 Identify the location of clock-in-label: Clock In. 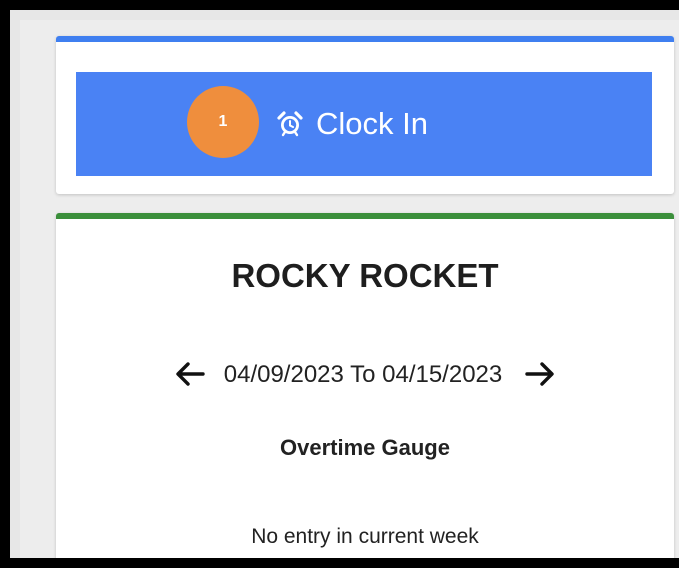
(372, 123).